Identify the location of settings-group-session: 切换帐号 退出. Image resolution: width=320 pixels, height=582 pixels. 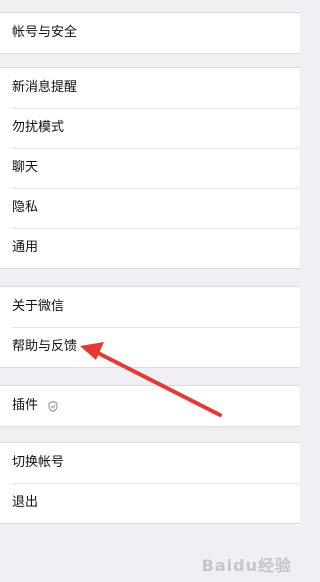
(150, 483).